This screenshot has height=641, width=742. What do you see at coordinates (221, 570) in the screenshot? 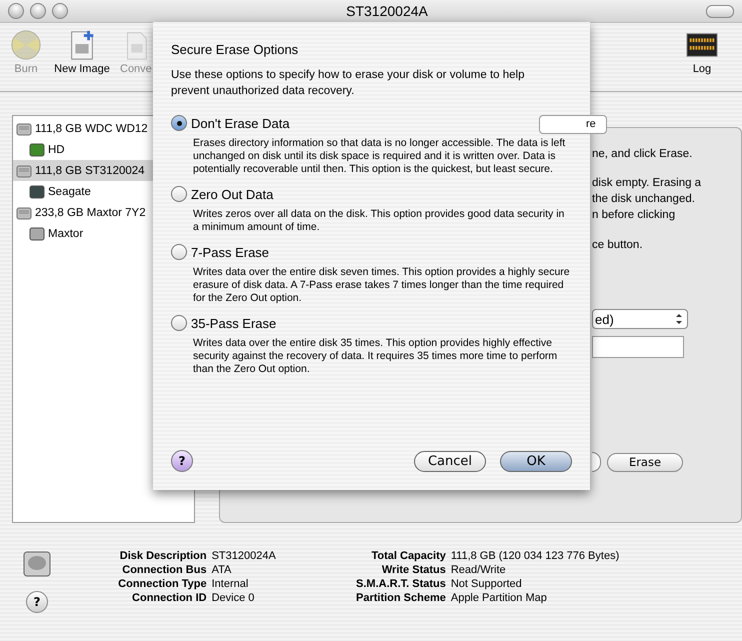
I see `info-value: ATA` at bounding box center [221, 570].